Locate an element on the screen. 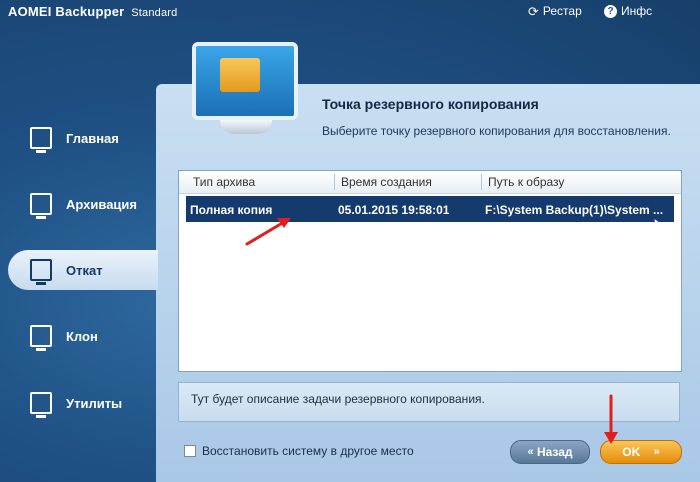 This screenshot has height=482, width=700. home-monitor-icon is located at coordinates (41, 140).